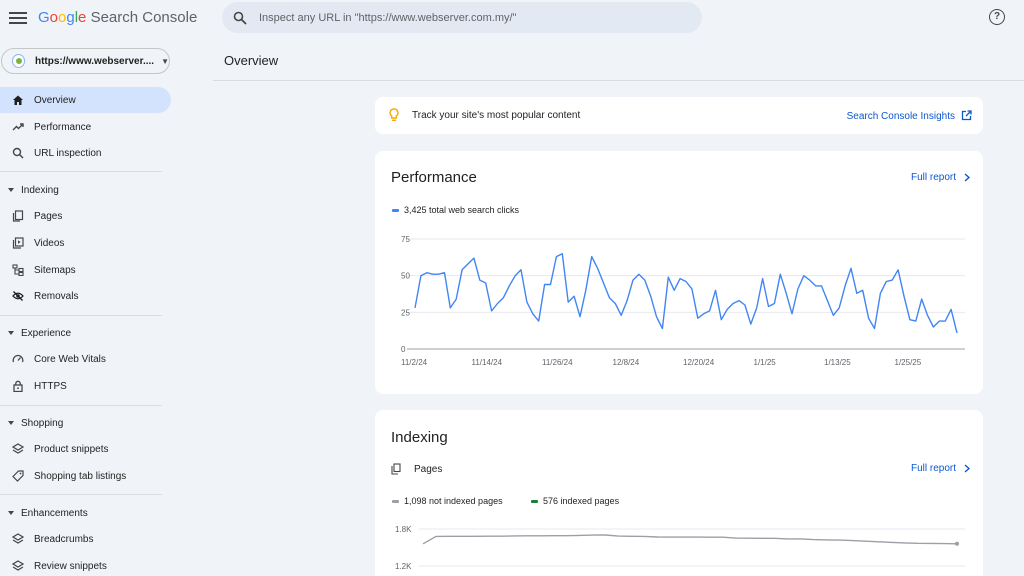  What do you see at coordinates (496, 115) in the screenshot?
I see `insights-text: Track your site's most popular content` at bounding box center [496, 115].